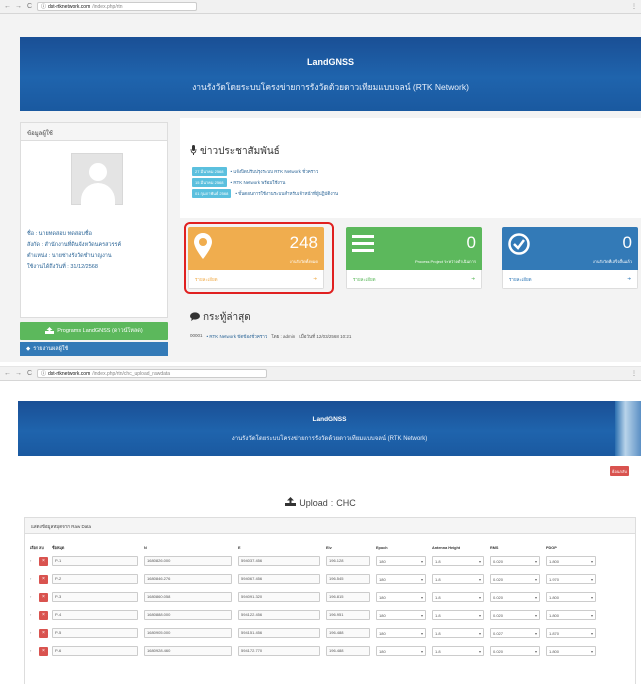  I want to click on rms-select: 0.027 ▾, so click(515, 633).